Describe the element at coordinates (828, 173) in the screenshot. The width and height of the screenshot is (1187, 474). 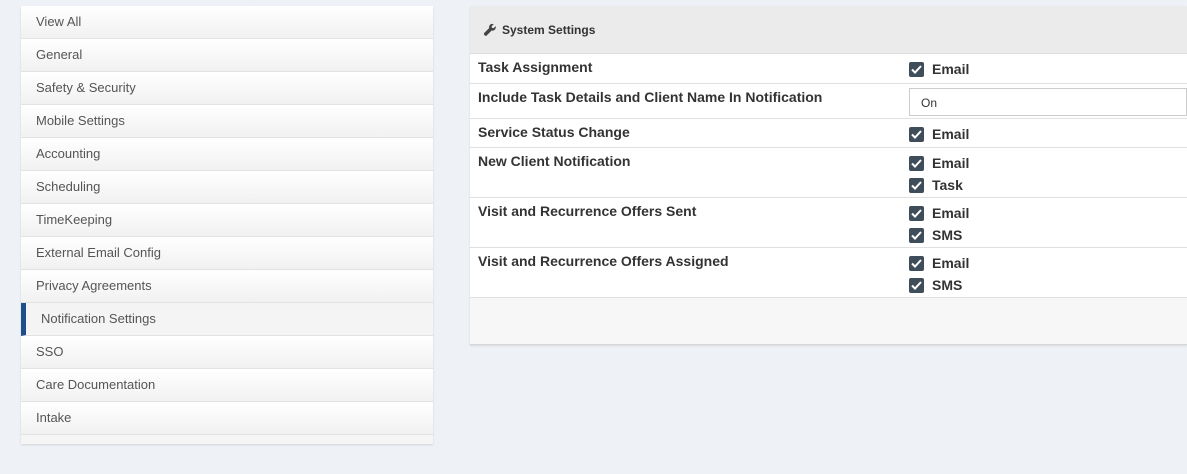
I see `setting-row-new-client-notification: New Client Notification Email Task` at that location.